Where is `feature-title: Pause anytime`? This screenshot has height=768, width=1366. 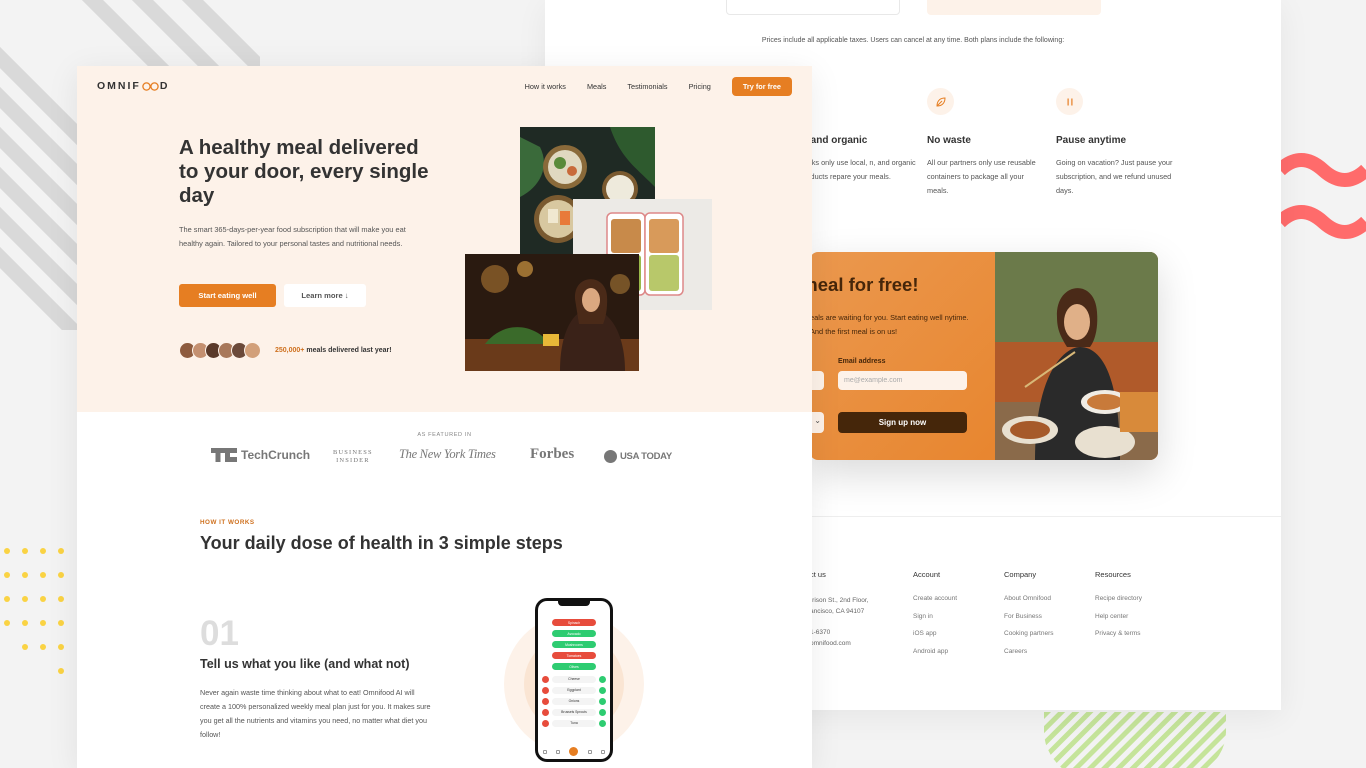 feature-title: Pause anytime is located at coordinates (1091, 140).